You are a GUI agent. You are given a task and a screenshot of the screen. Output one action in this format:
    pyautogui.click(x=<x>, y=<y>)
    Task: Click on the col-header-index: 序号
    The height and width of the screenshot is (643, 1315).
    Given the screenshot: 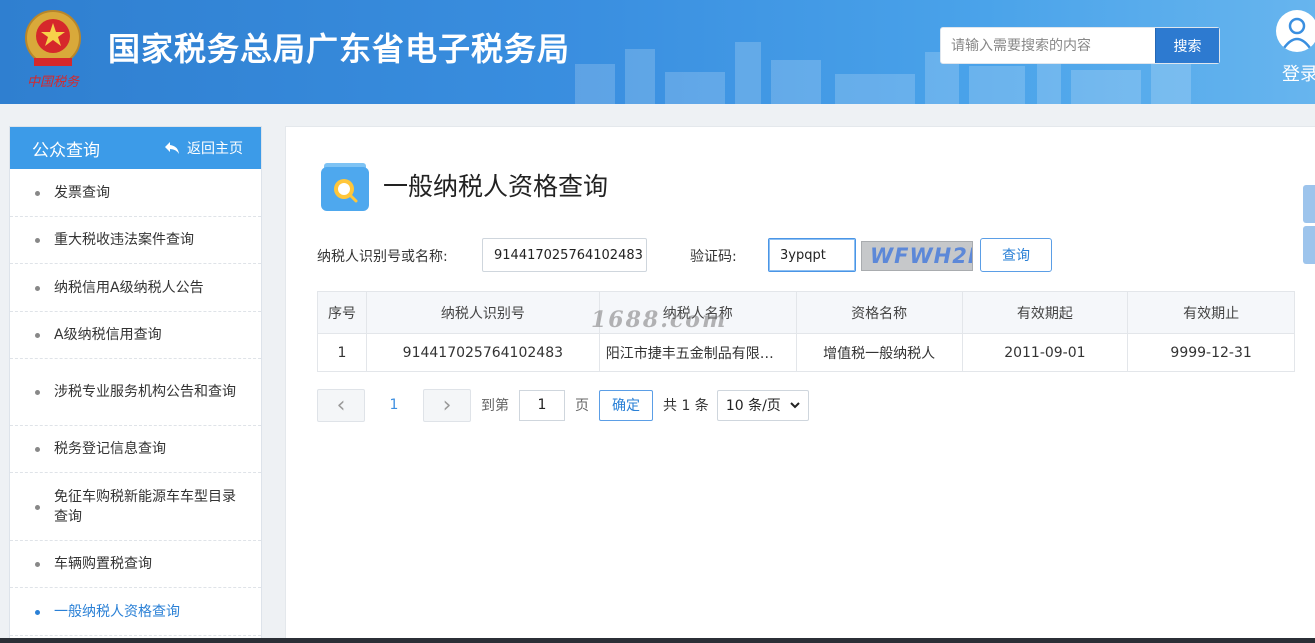 What is the action you would take?
    pyautogui.click(x=342, y=312)
    